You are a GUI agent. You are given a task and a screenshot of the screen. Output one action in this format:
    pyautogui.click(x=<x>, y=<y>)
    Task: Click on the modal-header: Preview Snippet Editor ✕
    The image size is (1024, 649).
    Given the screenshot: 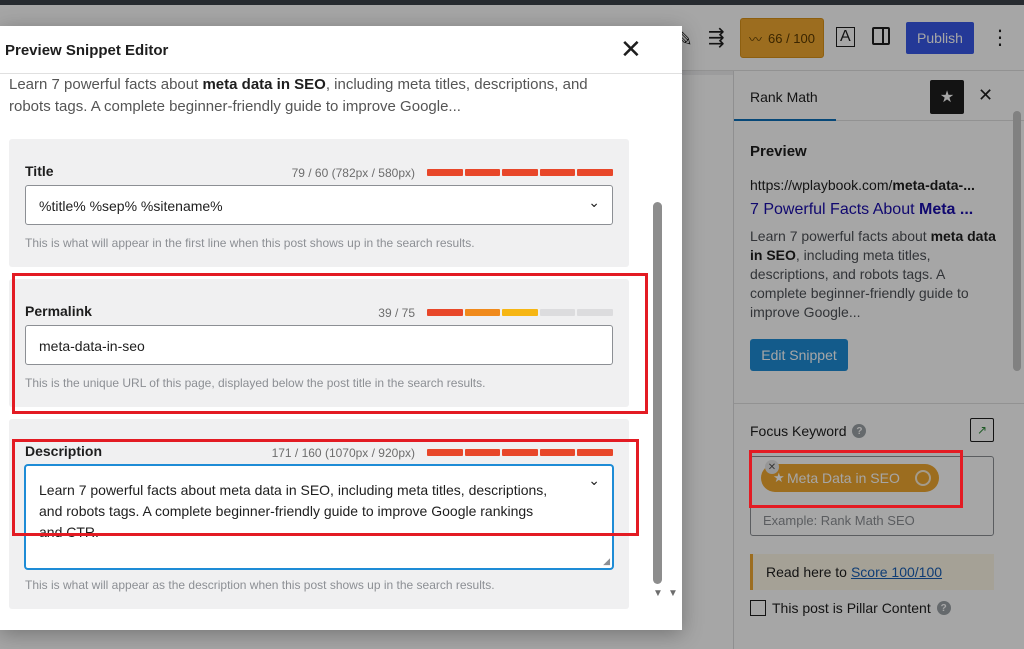 What is the action you would take?
    pyautogui.click(x=341, y=50)
    